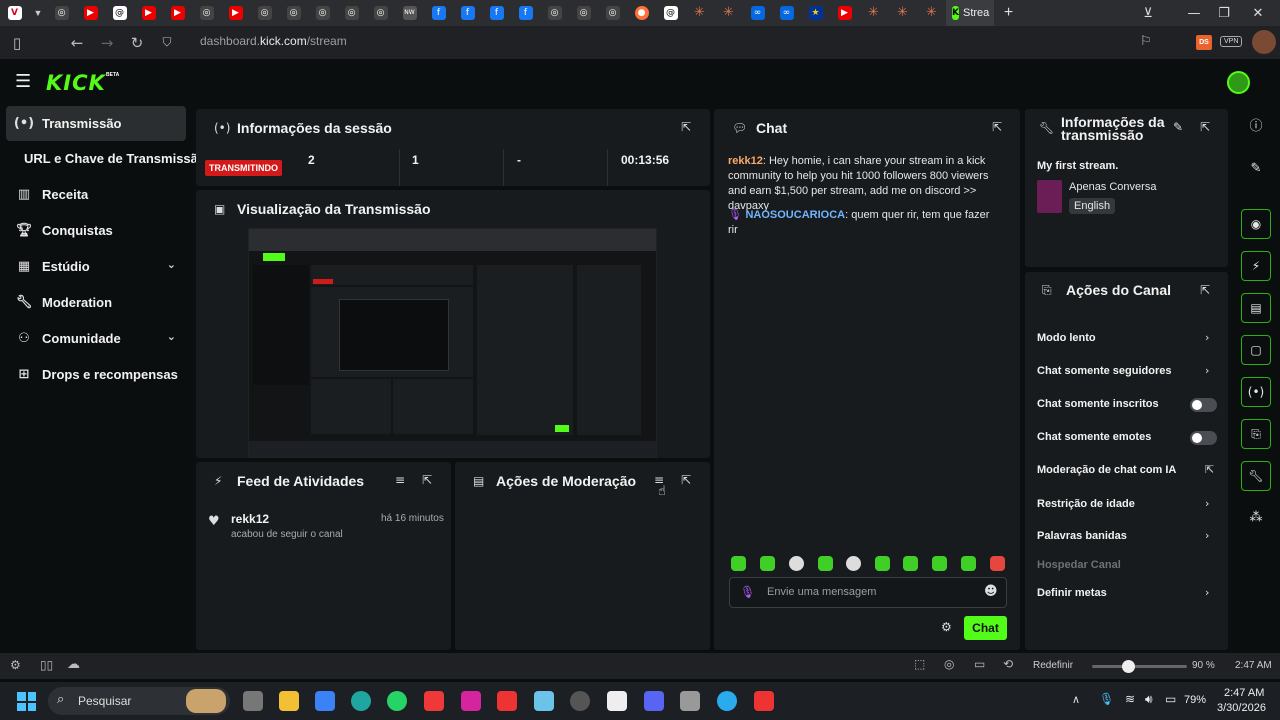 This screenshot has width=1280, height=720. Describe the element at coordinates (1256, 308) in the screenshot. I see `document-icon: ▤` at that location.